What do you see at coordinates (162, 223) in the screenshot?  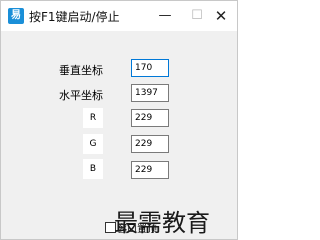 I see `watermark-text: 最需教育` at bounding box center [162, 223].